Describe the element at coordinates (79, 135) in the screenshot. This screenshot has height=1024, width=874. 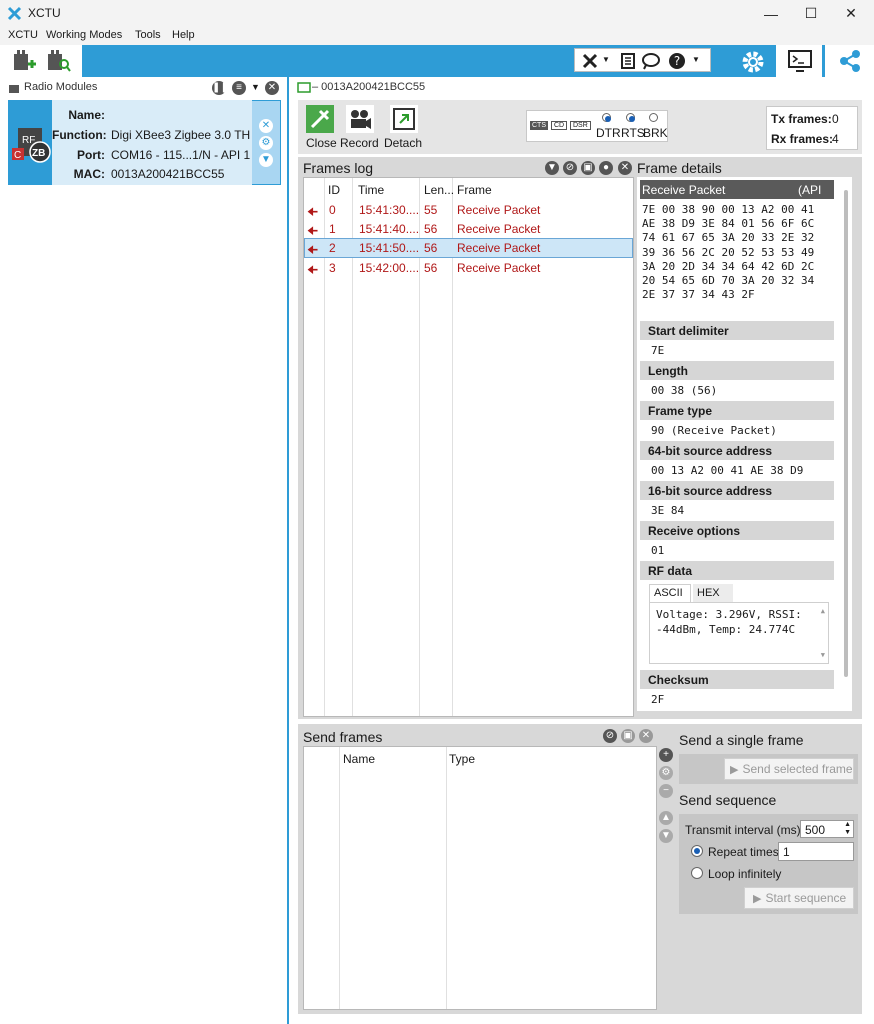
I see `module-function-label: Function:` at that location.